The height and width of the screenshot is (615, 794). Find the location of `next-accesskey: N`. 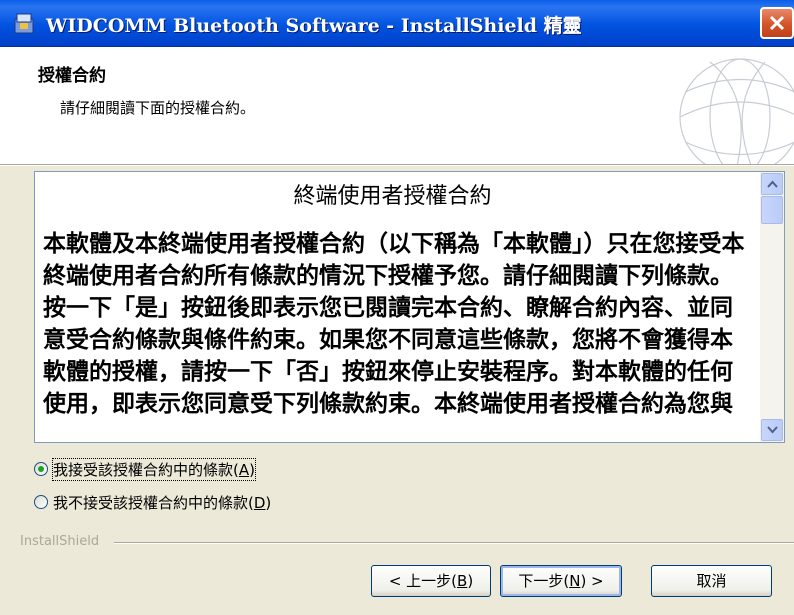

next-accesskey: N is located at coordinates (575, 581).